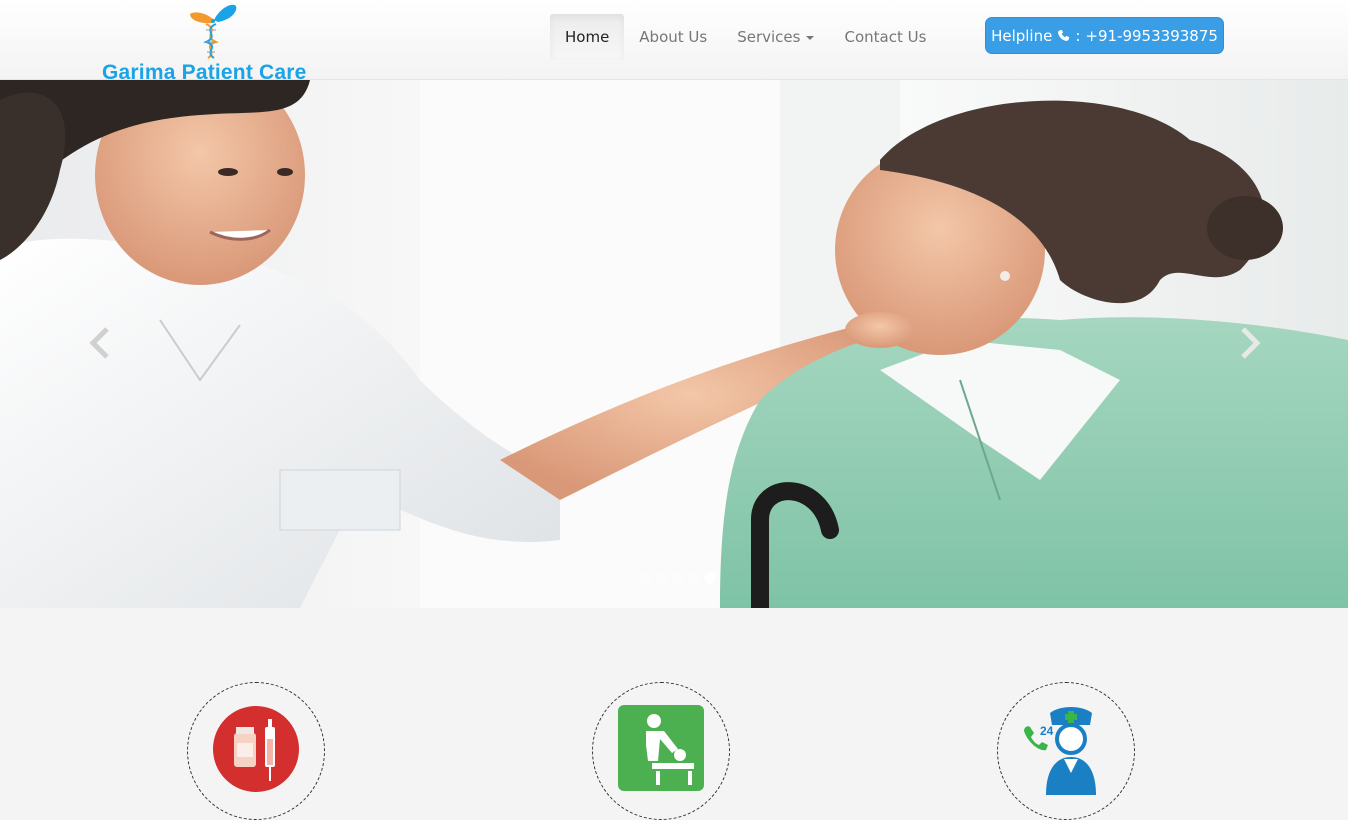  I want to click on 24h-nurse-support-icon: 24, so click(1060, 751).